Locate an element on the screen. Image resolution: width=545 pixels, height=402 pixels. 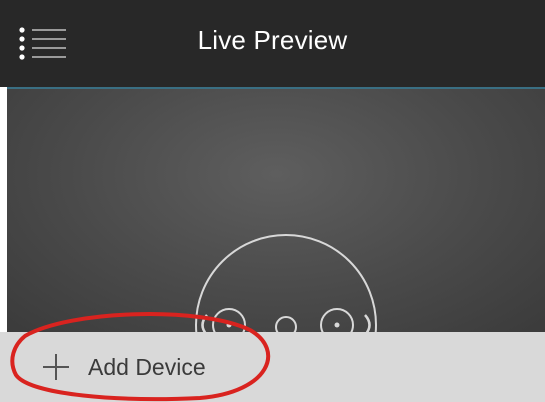
add-device-button: Add Device is located at coordinates (123, 367).